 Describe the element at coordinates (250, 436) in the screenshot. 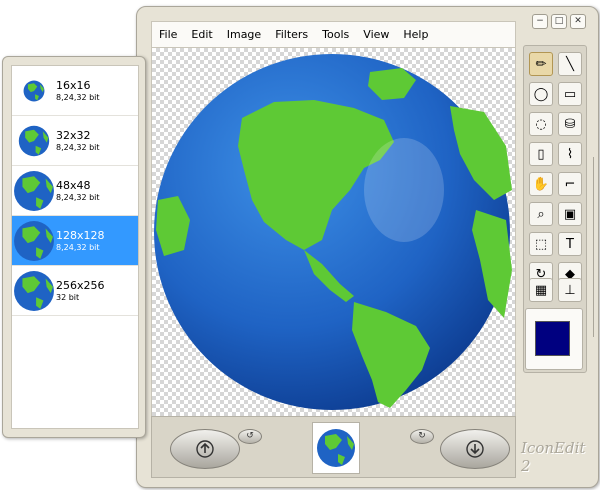

I see `undo-button: ↺` at that location.